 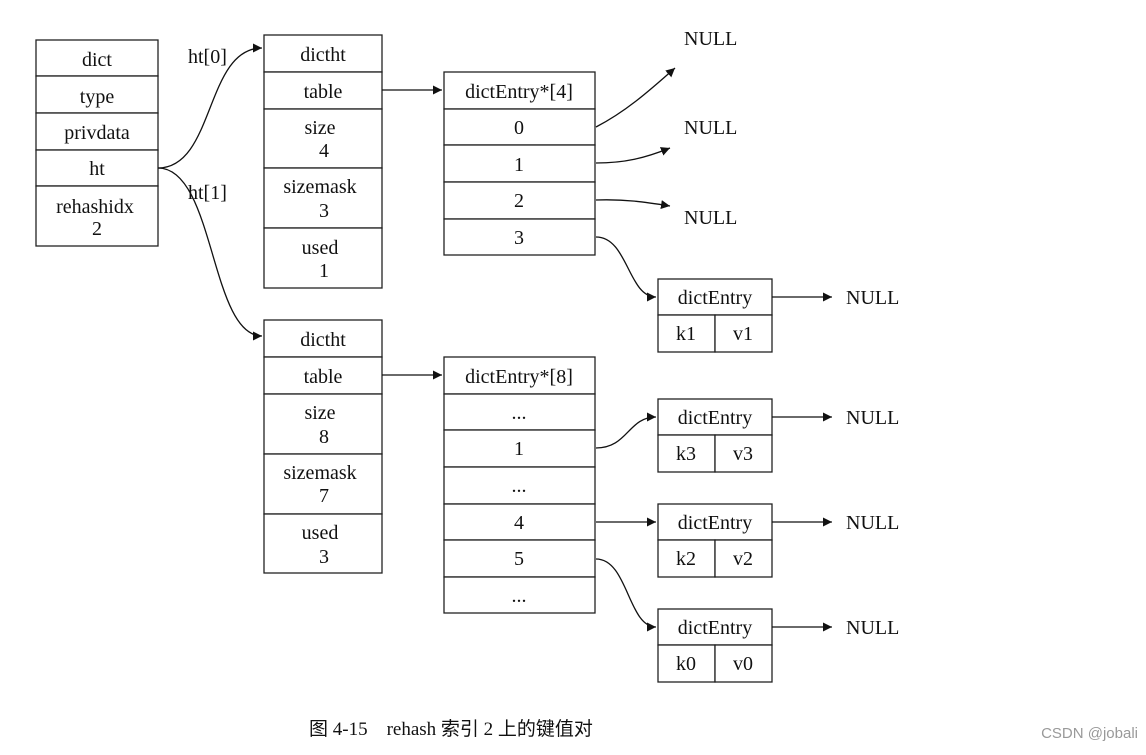 What do you see at coordinates (97, 169) in the screenshot?
I see `dict-field-ht: ht` at bounding box center [97, 169].